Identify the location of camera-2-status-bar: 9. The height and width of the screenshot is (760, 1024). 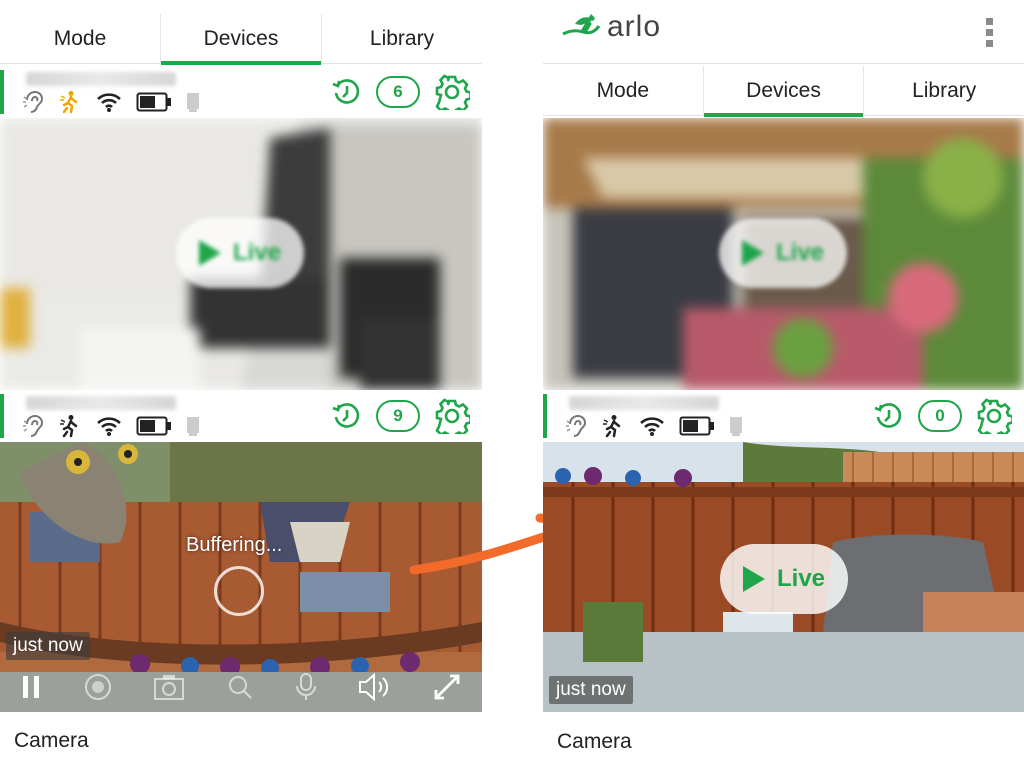
(241, 416).